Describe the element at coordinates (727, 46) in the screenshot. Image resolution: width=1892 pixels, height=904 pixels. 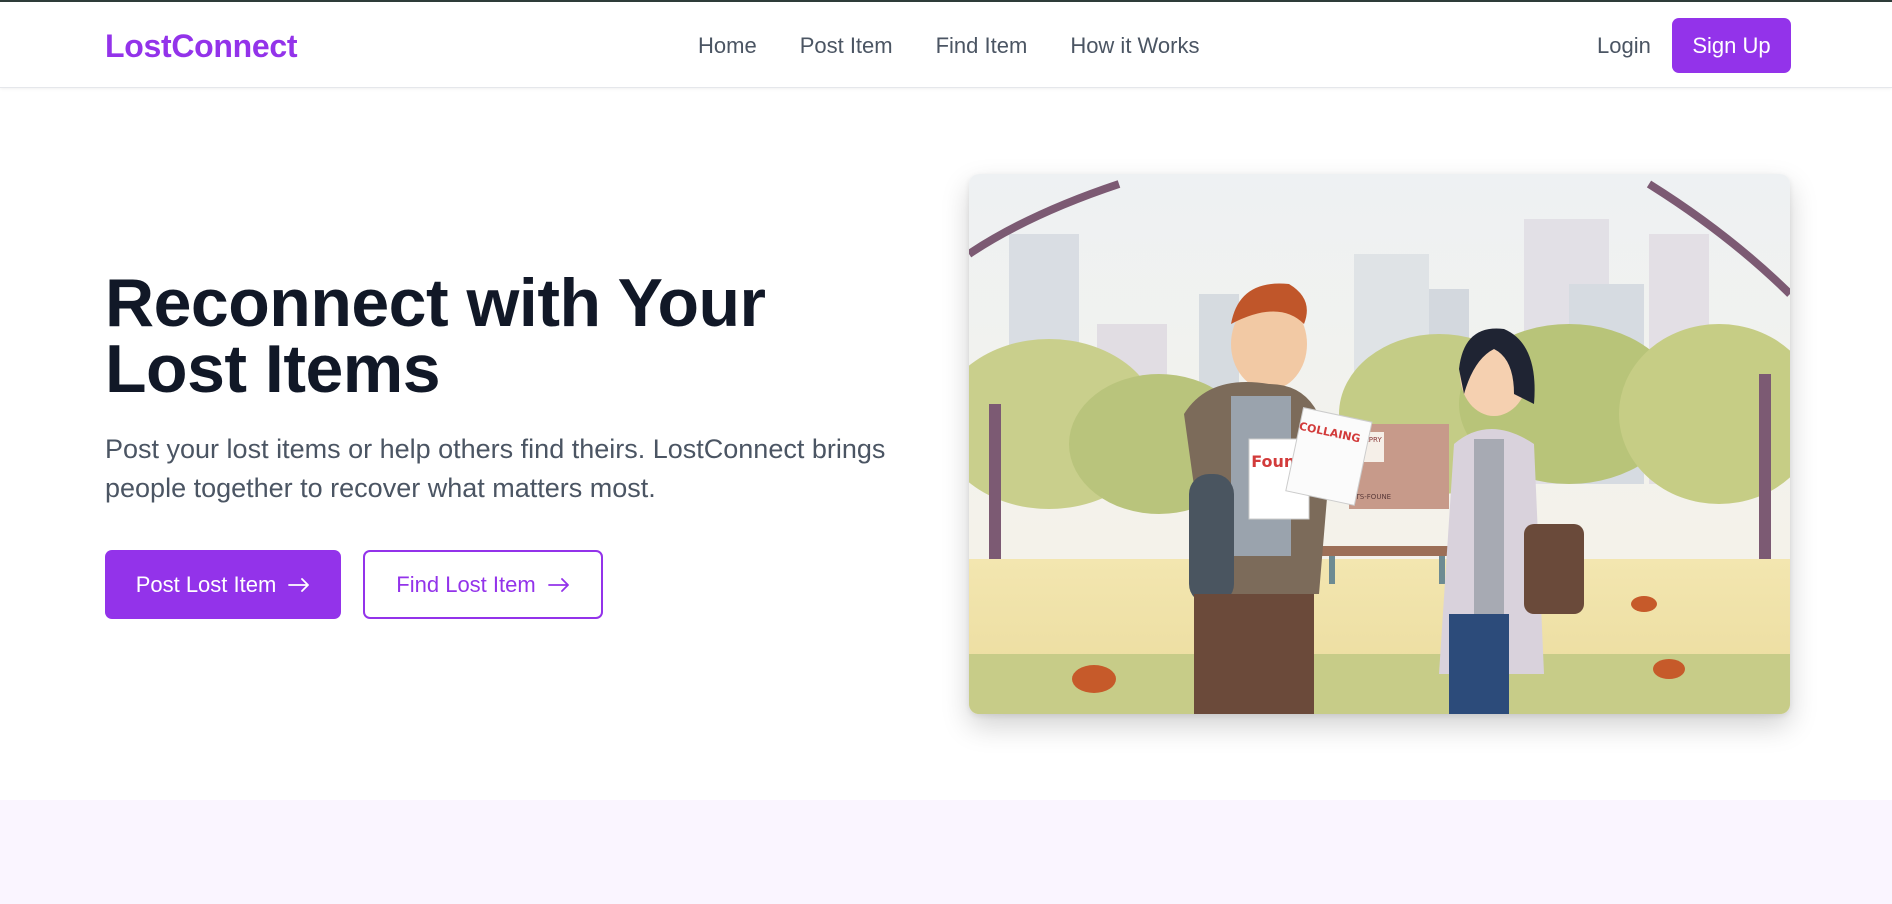
I see `nav-link-home: Home` at that location.